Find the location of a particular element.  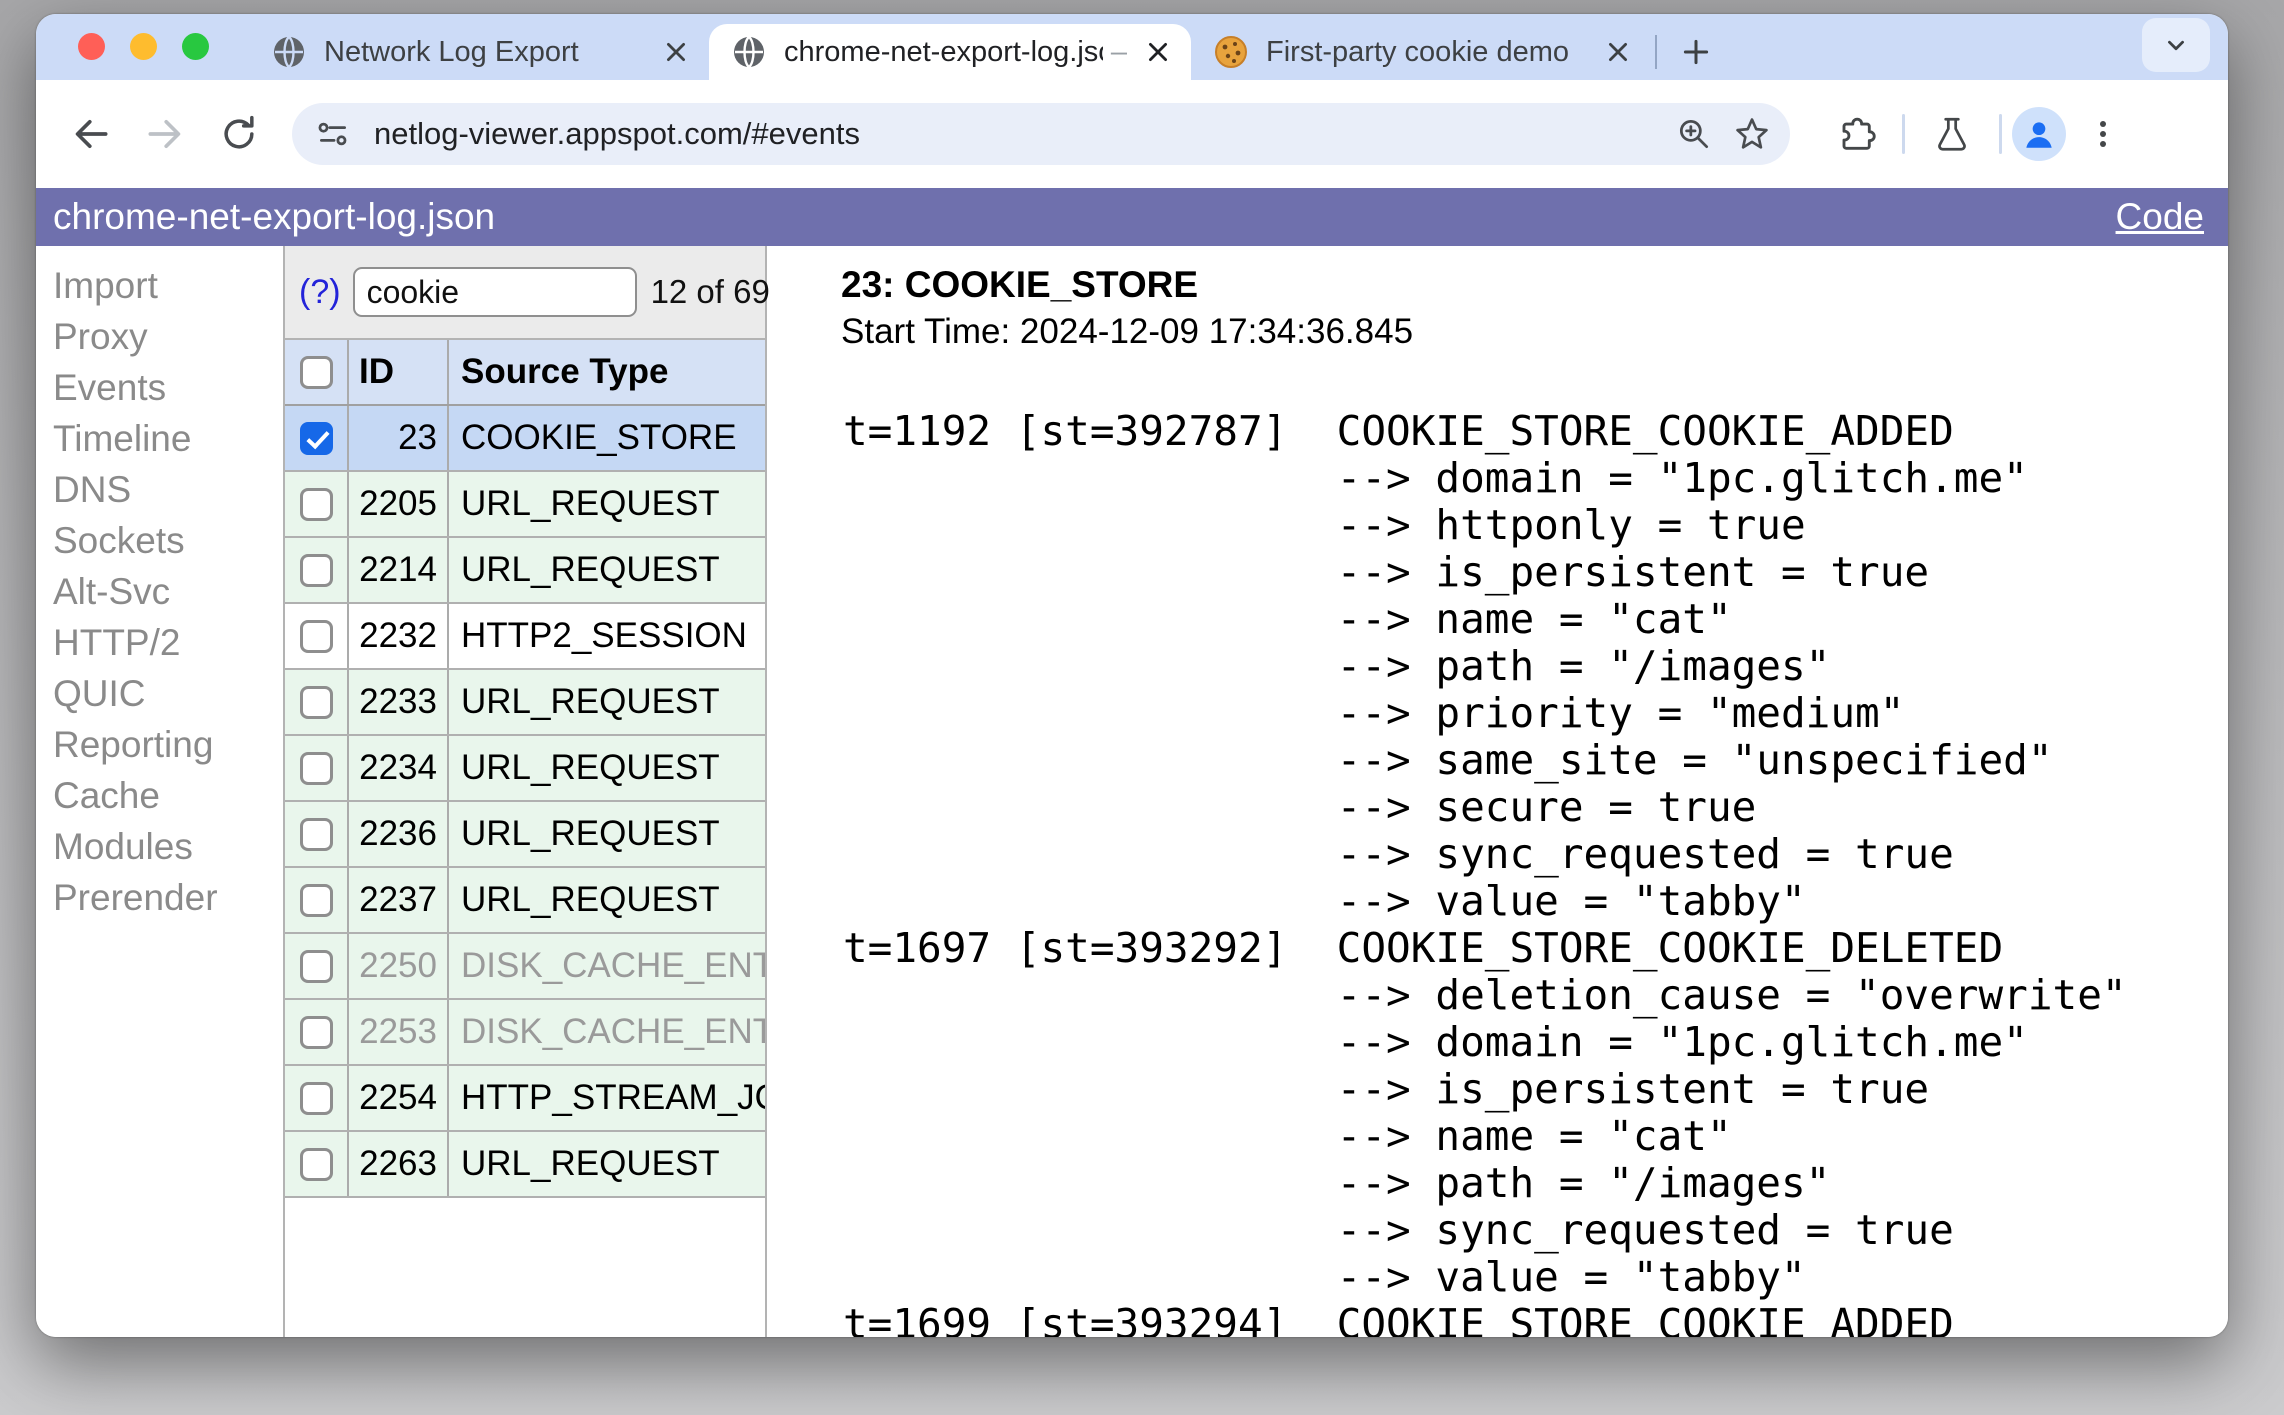

table-row: 23 COOKIE_STORE is located at coordinates (525, 439).